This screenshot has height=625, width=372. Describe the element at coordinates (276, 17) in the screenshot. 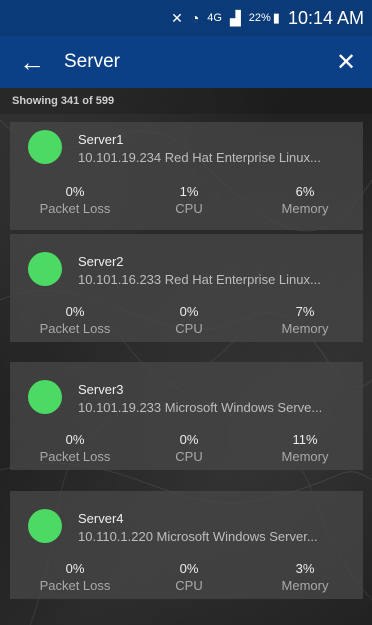

I see `battery-icon: ▮` at that location.